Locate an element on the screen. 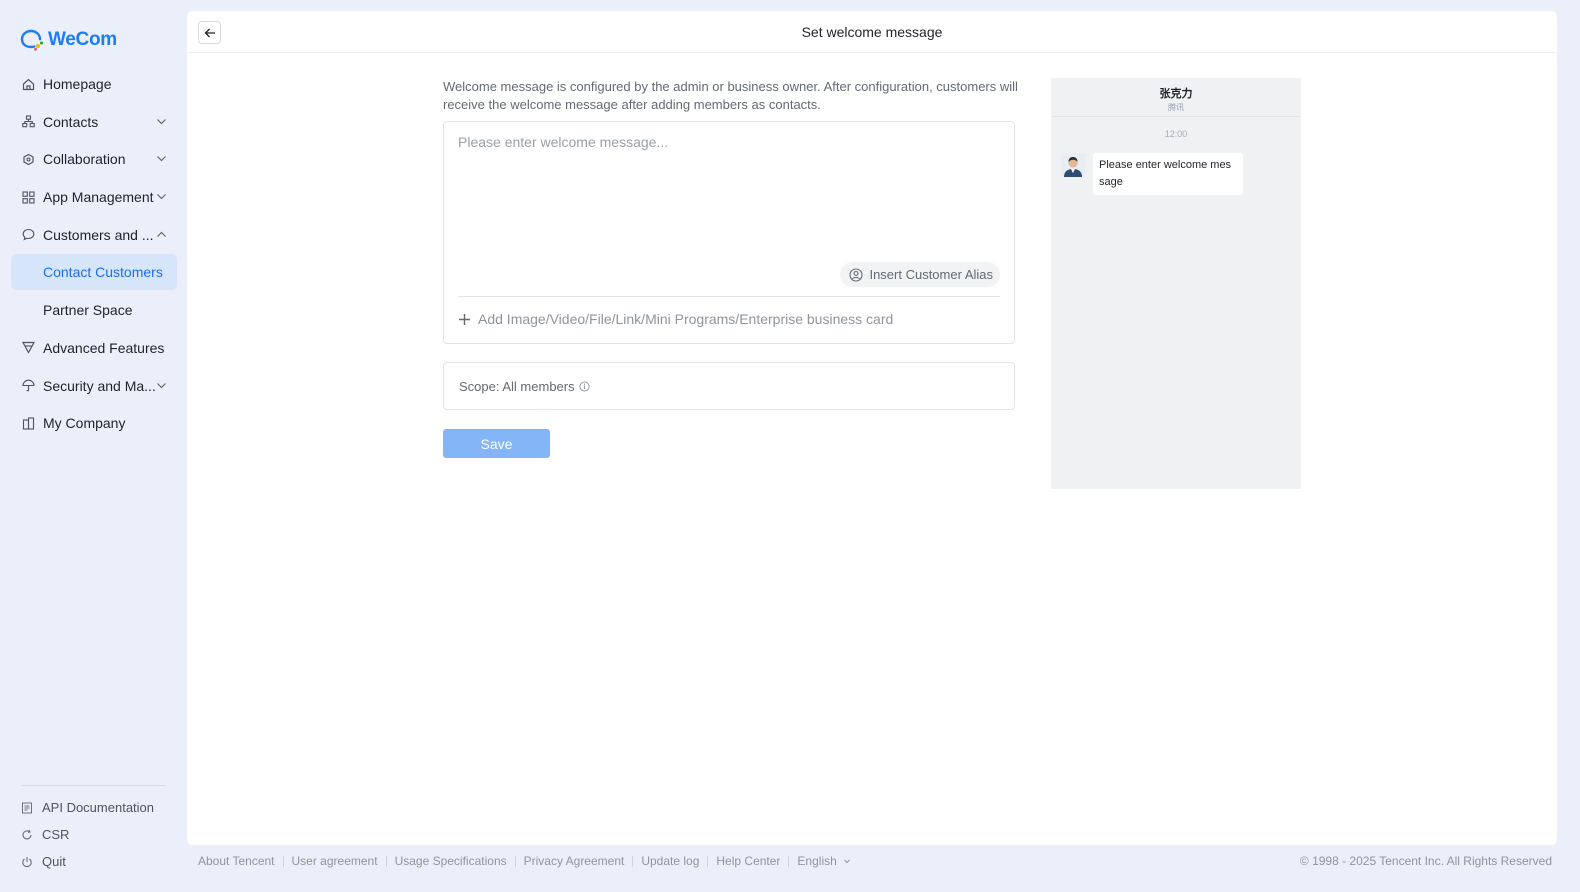 The height and width of the screenshot is (892, 1580). csr-link: CSR is located at coordinates (93, 834).